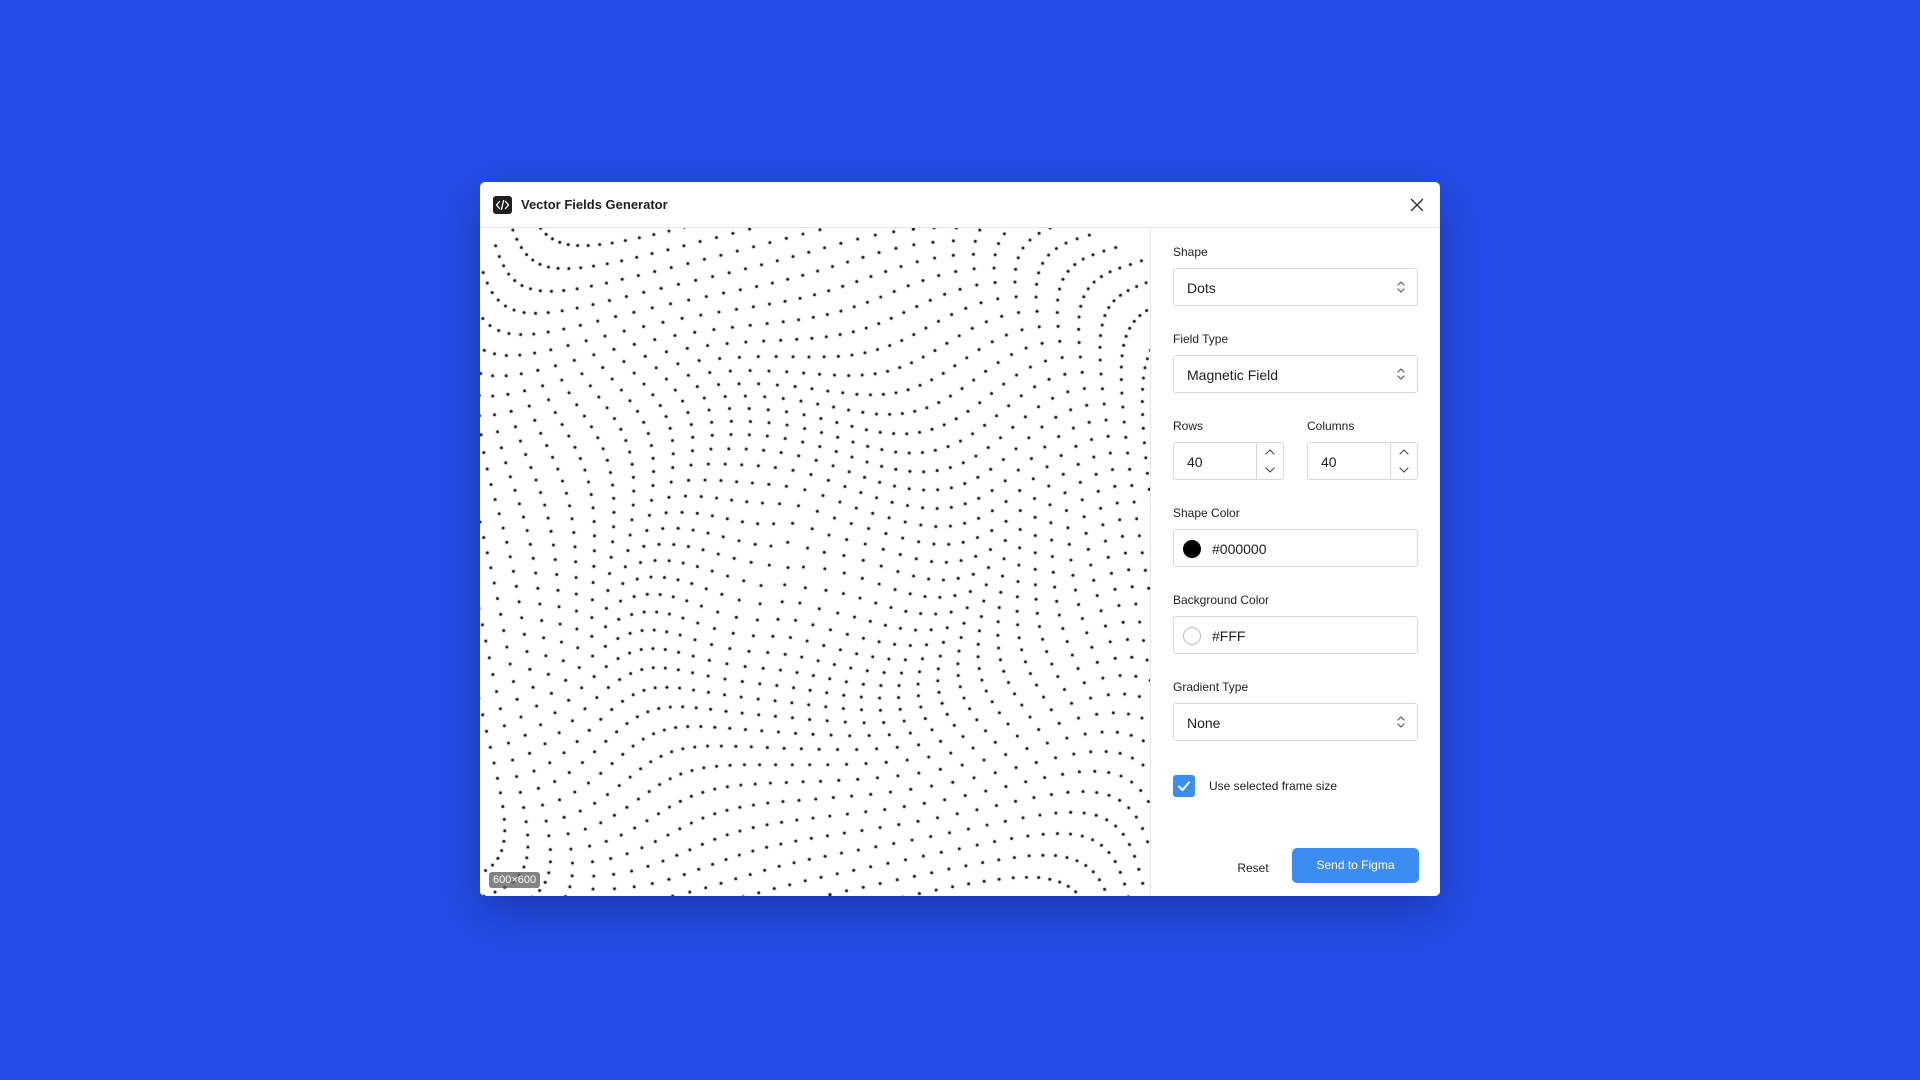 Image resolution: width=1920 pixels, height=1080 pixels. I want to click on rows-label: Rows, so click(1188, 426).